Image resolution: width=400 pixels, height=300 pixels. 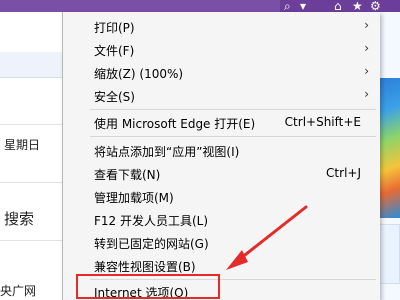 I want to click on menu-item-label: 将站点添加到“应用”视图(I), so click(x=167, y=152).